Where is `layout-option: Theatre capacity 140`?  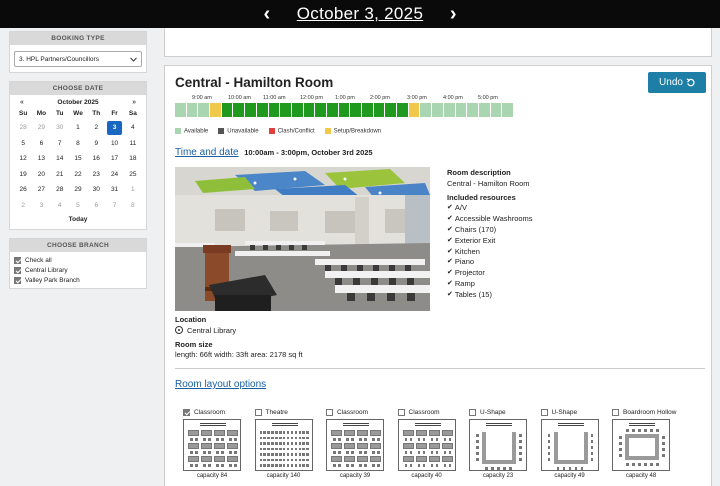 layout-option: Theatre capacity 140 is located at coordinates (283, 443).